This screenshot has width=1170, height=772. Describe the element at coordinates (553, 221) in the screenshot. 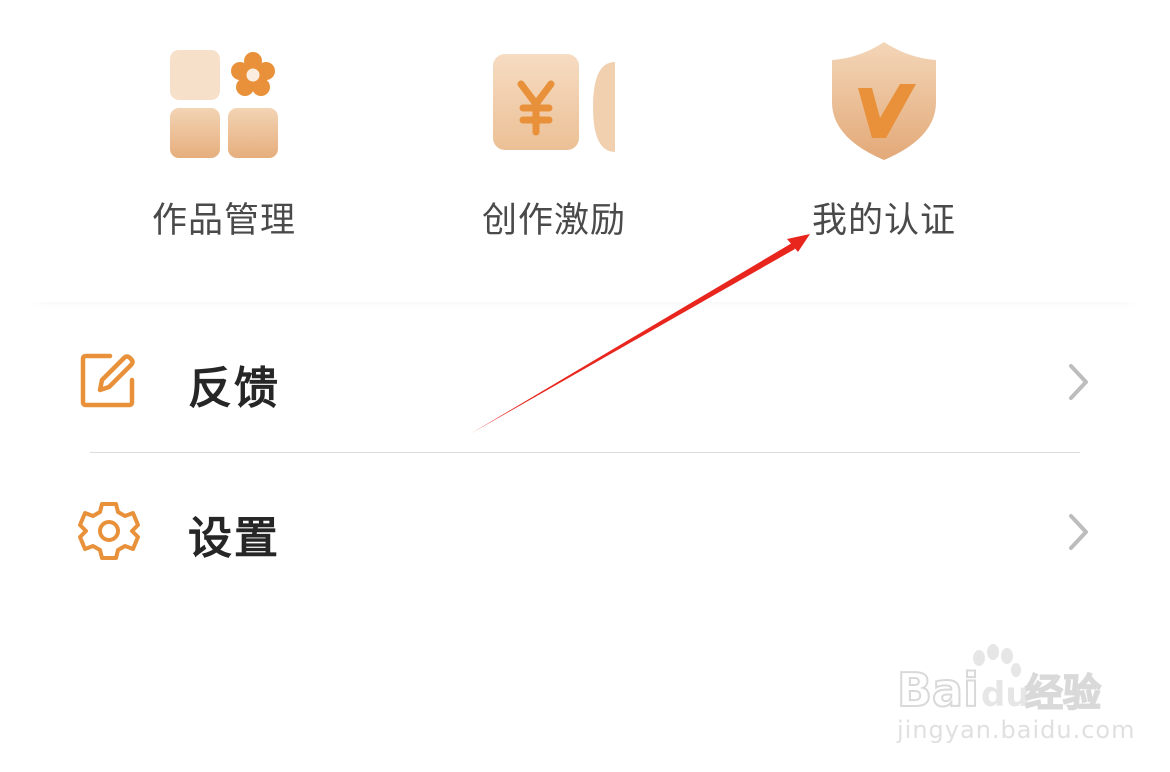

I see `feature-label: 创作激励` at that location.